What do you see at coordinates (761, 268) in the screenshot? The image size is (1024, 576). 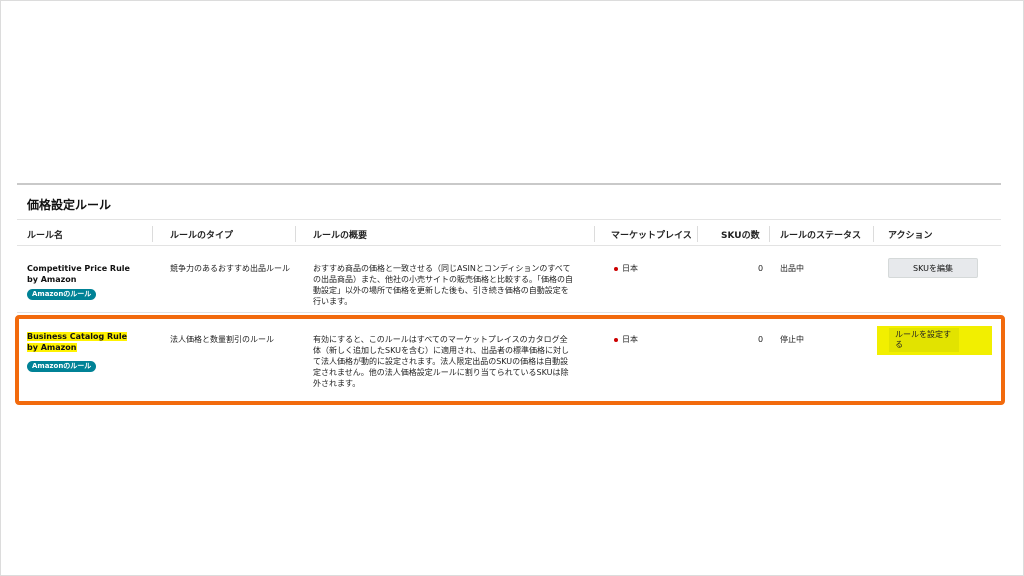 I see `sku-count: 0` at bounding box center [761, 268].